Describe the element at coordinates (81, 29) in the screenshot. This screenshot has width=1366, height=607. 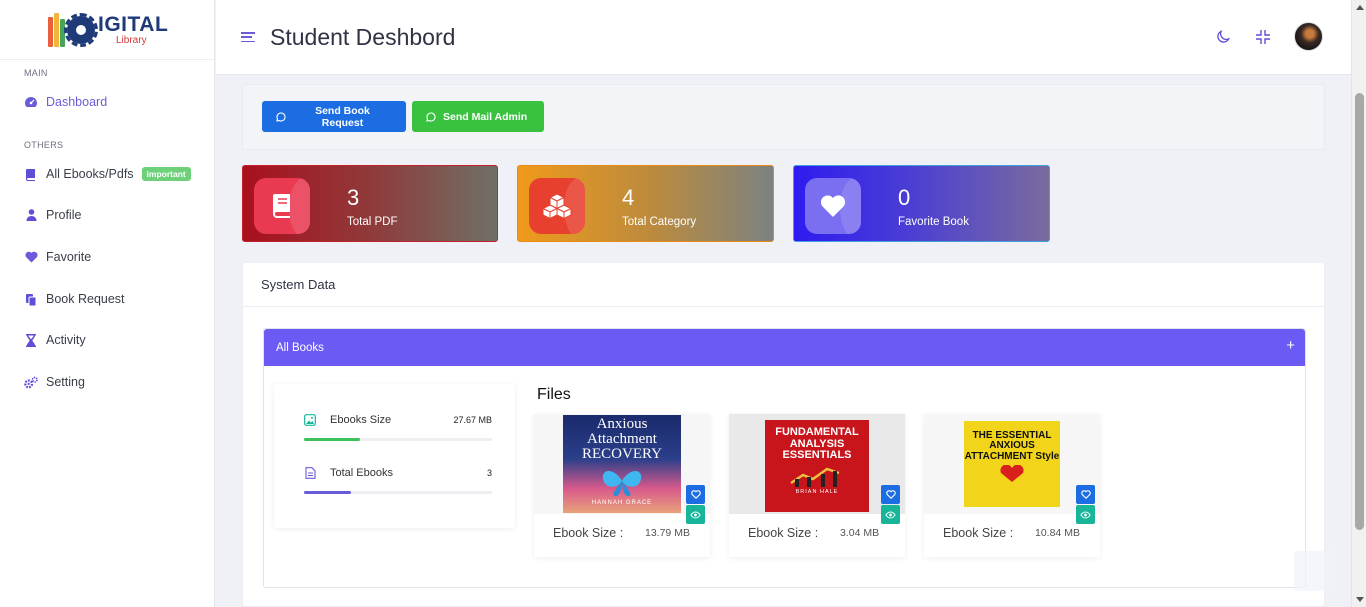
I see `gear-logo-icon` at that location.